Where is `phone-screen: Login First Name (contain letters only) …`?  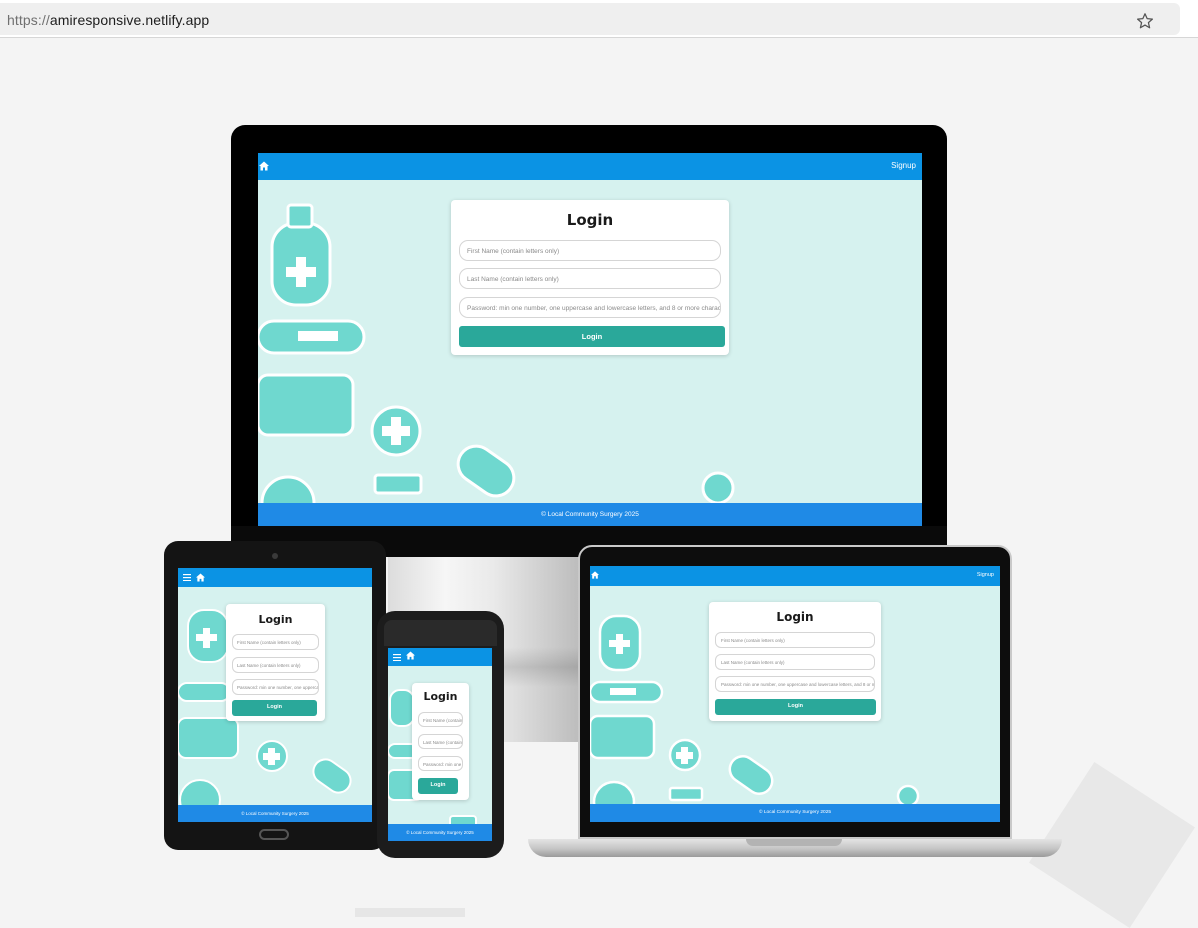 phone-screen: Login First Name (contain letters only) … is located at coordinates (440, 744).